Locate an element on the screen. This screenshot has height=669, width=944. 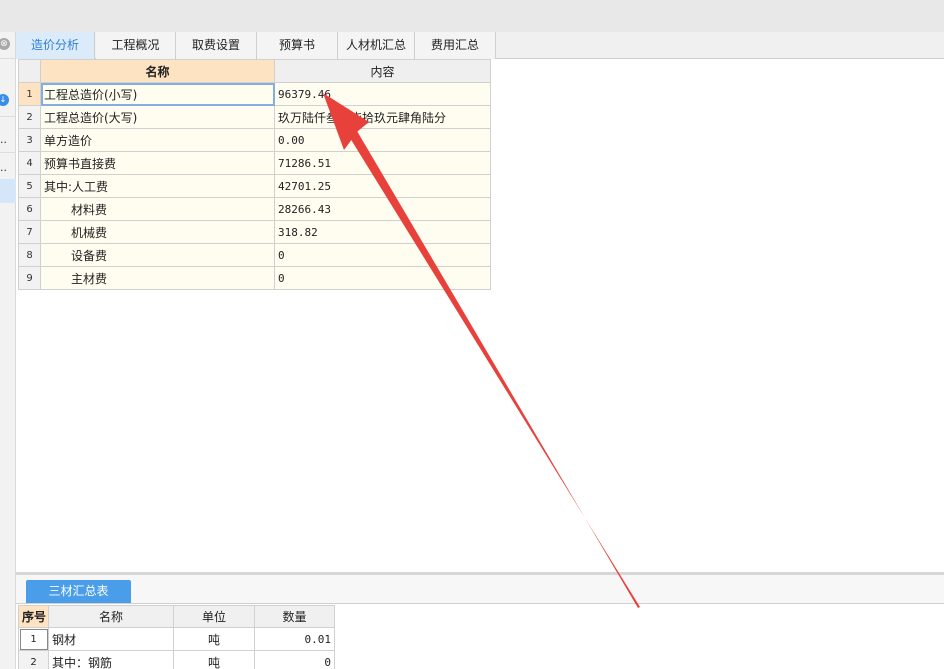
table-row: 2 工程总造价(大写) 玖万陆仟叁佰柒拾玖元肆角陆分 is located at coordinates (254, 117).